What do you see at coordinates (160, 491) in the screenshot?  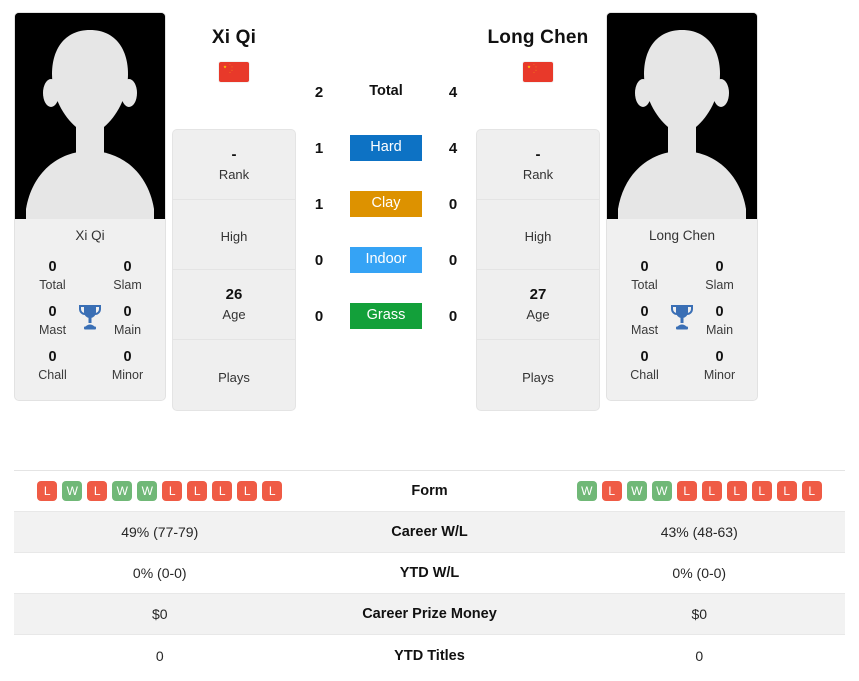 I see `form-badges-left: LWLWWLLLLL` at bounding box center [160, 491].